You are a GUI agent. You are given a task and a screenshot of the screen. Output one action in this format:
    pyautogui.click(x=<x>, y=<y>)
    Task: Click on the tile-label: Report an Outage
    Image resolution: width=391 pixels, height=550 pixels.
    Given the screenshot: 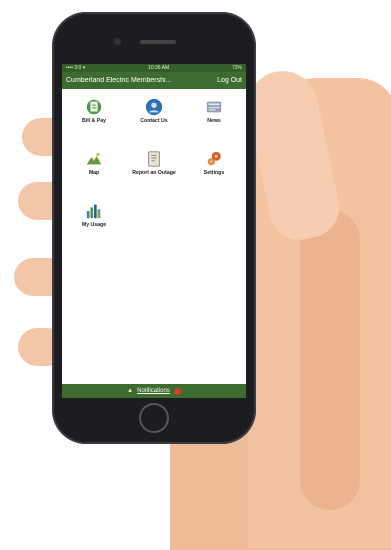 What is the action you would take?
    pyautogui.click(x=154, y=173)
    